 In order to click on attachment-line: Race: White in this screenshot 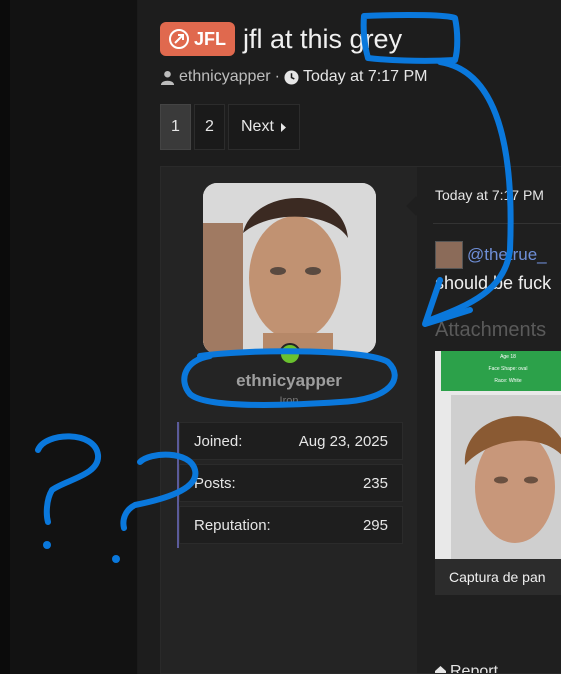, I will do `click(508, 381)`.